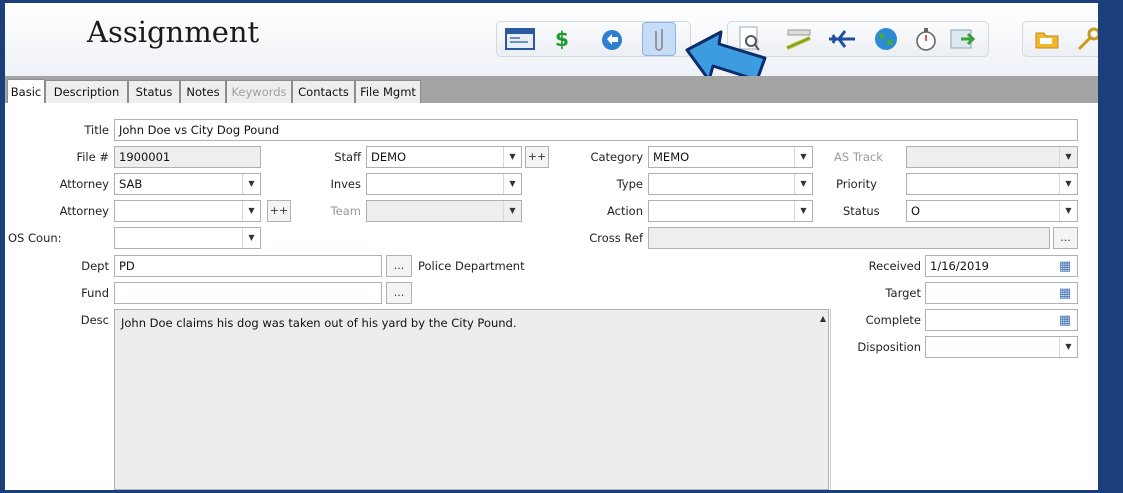 The height and width of the screenshot is (493, 1123). I want to click on received-value: 1/16/2019, so click(959, 266).